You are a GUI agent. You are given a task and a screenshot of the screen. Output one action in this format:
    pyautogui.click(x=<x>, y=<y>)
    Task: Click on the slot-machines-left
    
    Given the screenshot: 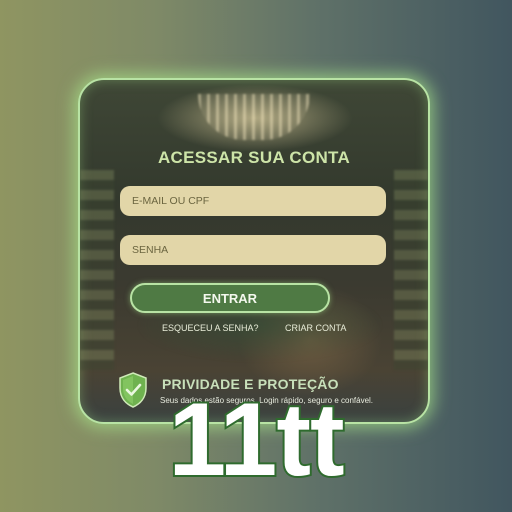 What is the action you would take?
    pyautogui.click(x=97, y=270)
    